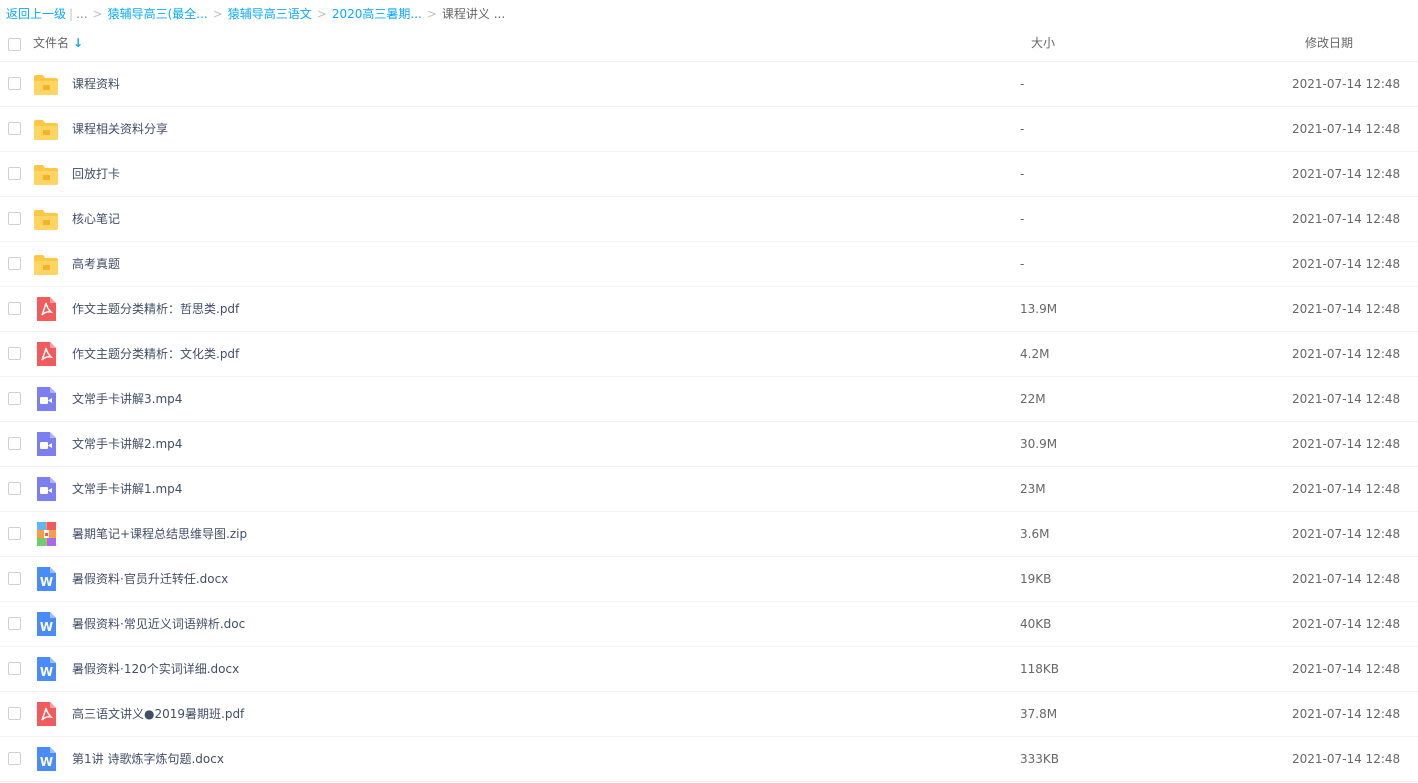  Describe the element at coordinates (1033, 489) in the screenshot. I see `file-size: 23M` at that location.